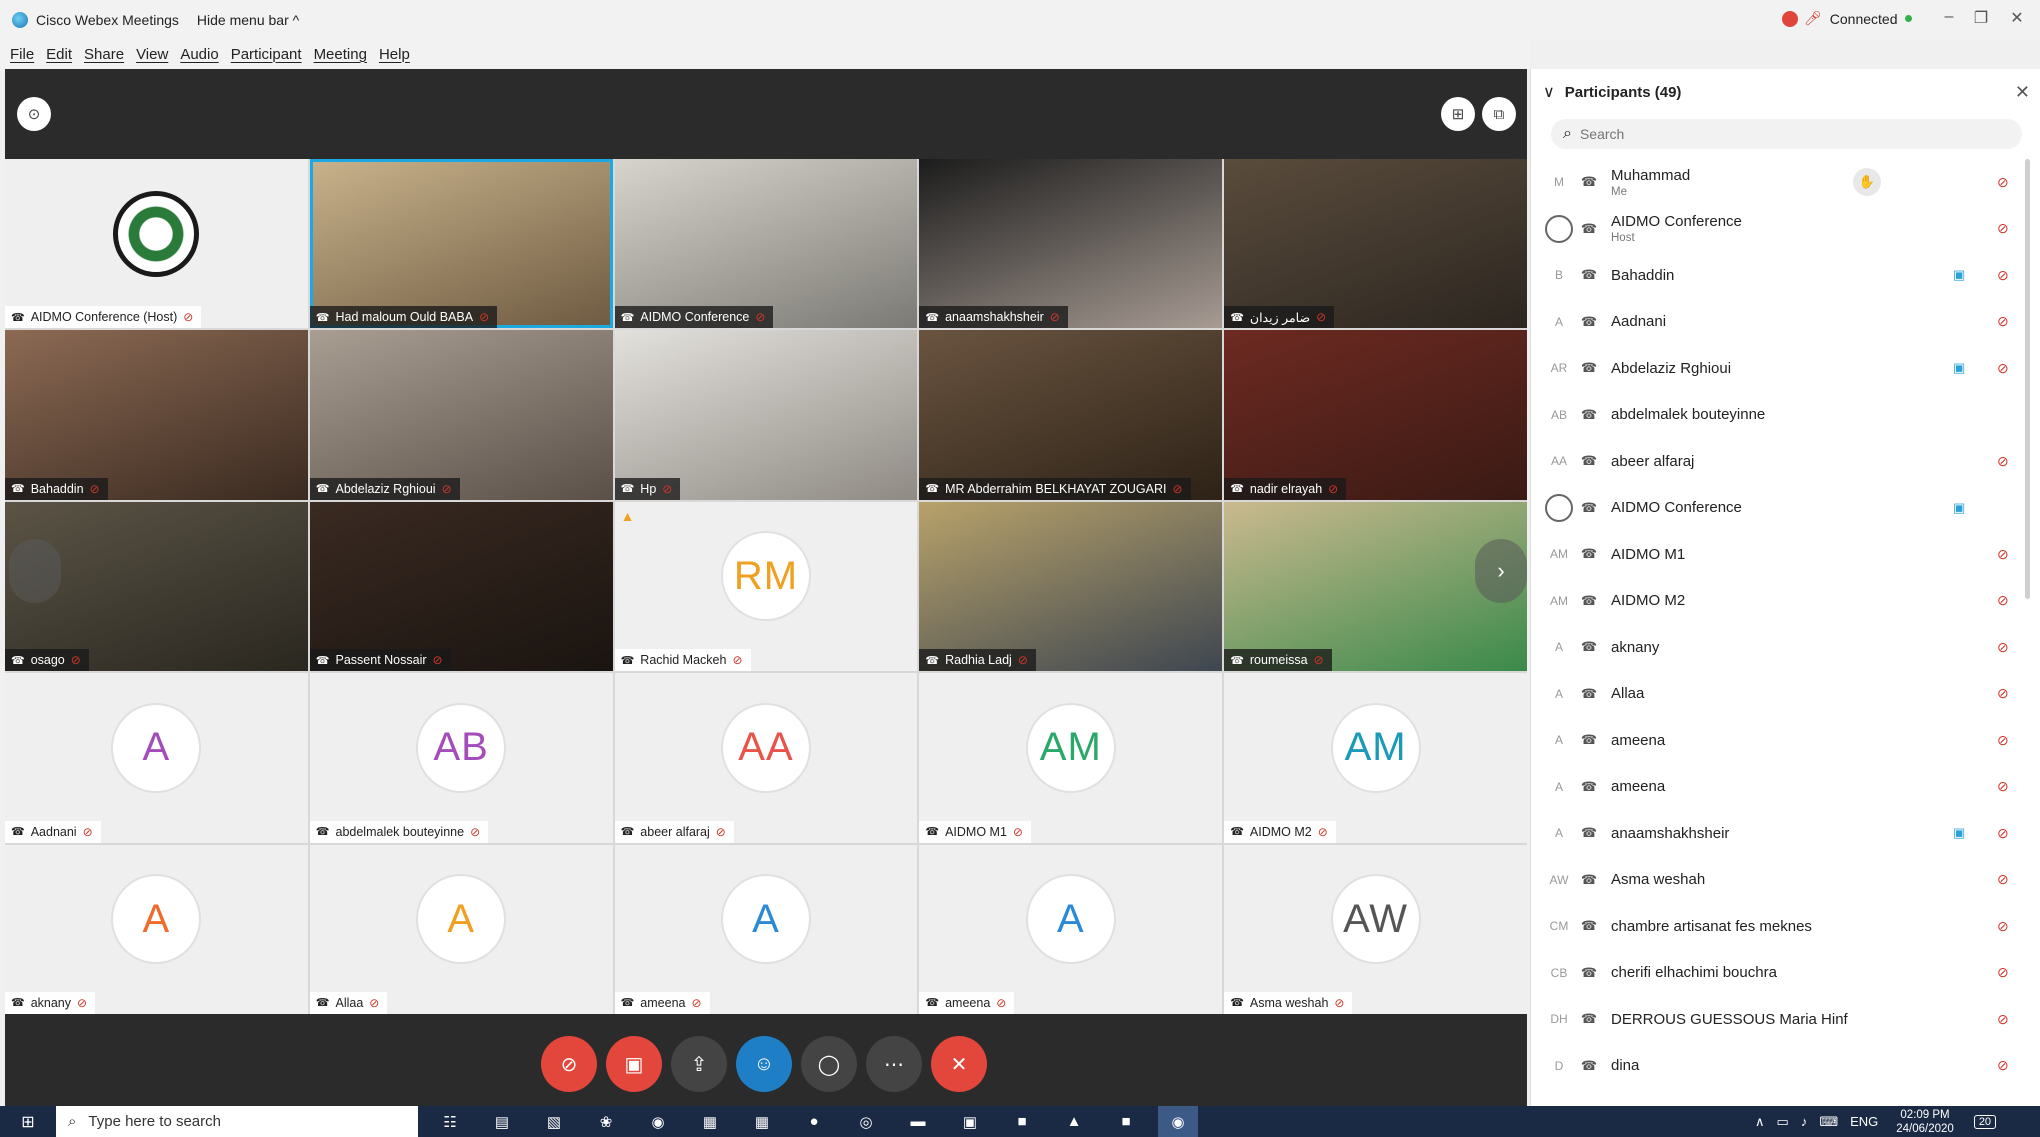 This screenshot has height=1137, width=2040. I want to click on participant-row: D ☎ dina ⊘, so click(1781, 1066).